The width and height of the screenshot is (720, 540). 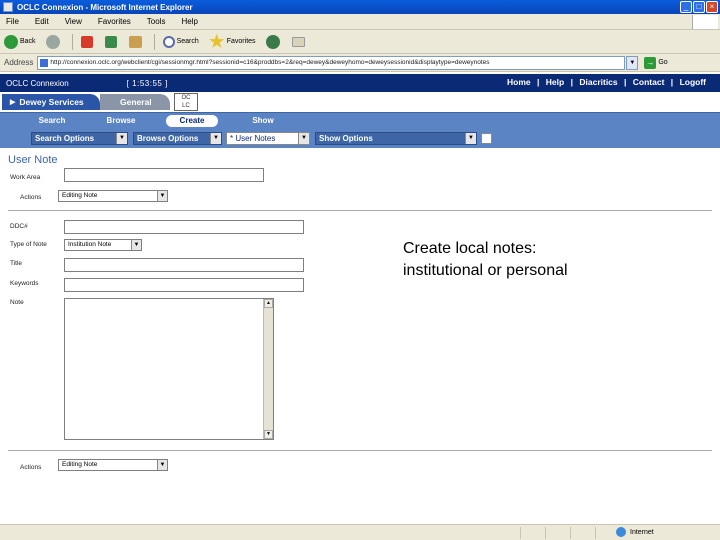 What do you see at coordinates (184, 265) in the screenshot?
I see `title-input` at bounding box center [184, 265].